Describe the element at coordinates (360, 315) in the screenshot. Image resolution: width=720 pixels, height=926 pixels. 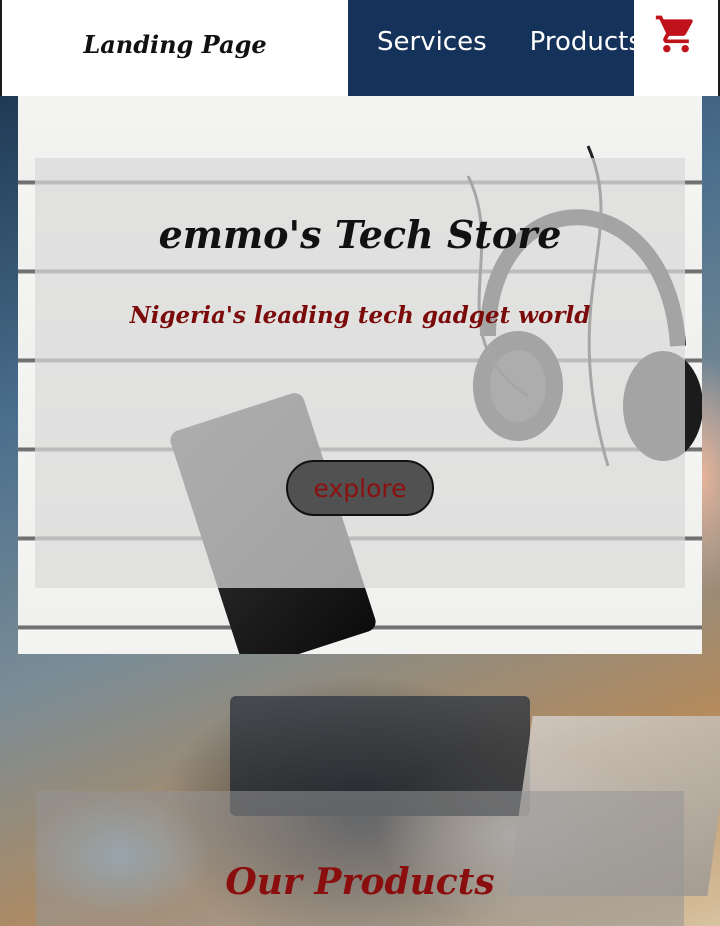
I see `hero-subtitle: Nigeria's leading tech gadget world` at that location.